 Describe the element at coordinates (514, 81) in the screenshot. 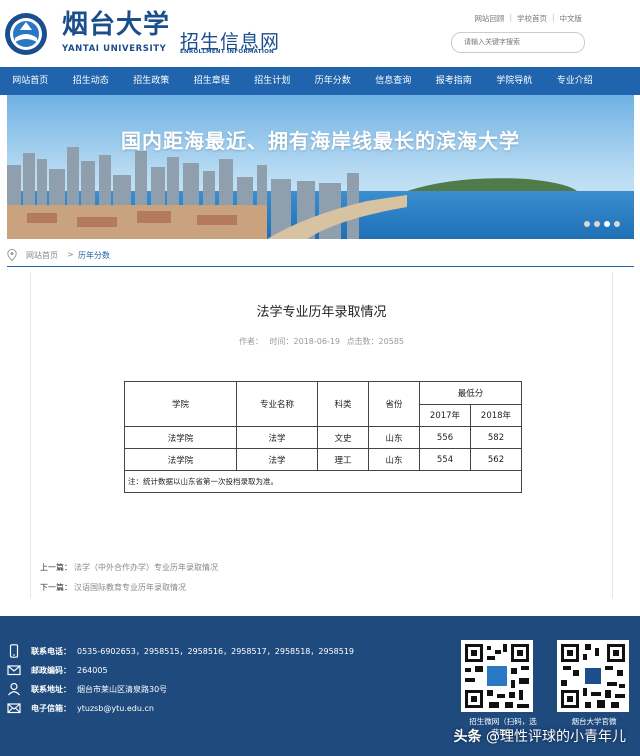

I see `nav-colleges: 学院导航` at that location.